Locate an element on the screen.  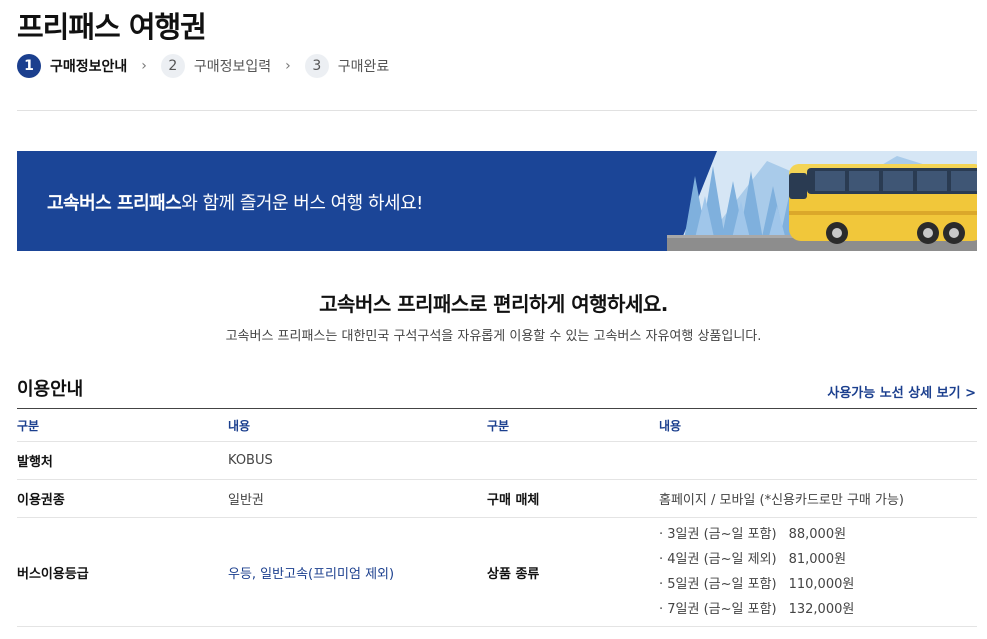
header-content-2: 내용 is located at coordinates (818, 425).